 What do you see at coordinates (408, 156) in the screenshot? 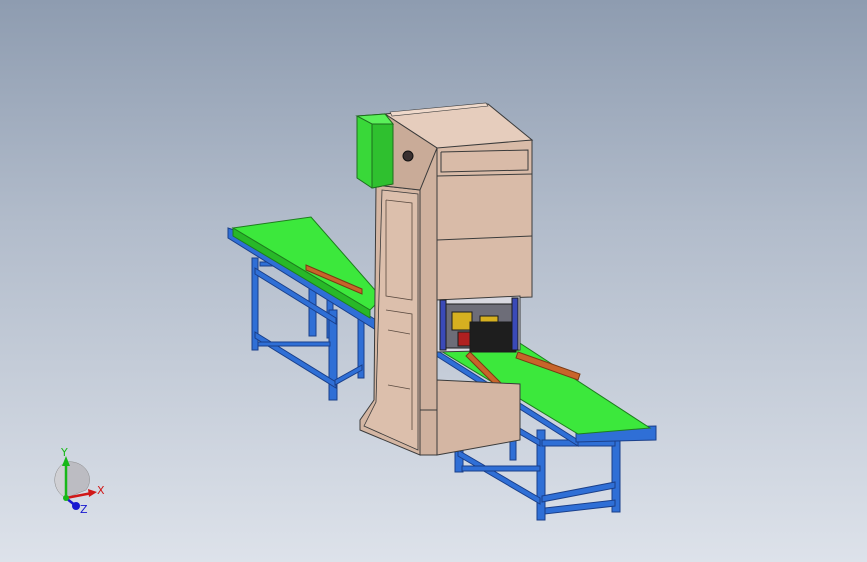
I see `knob-icon` at bounding box center [408, 156].